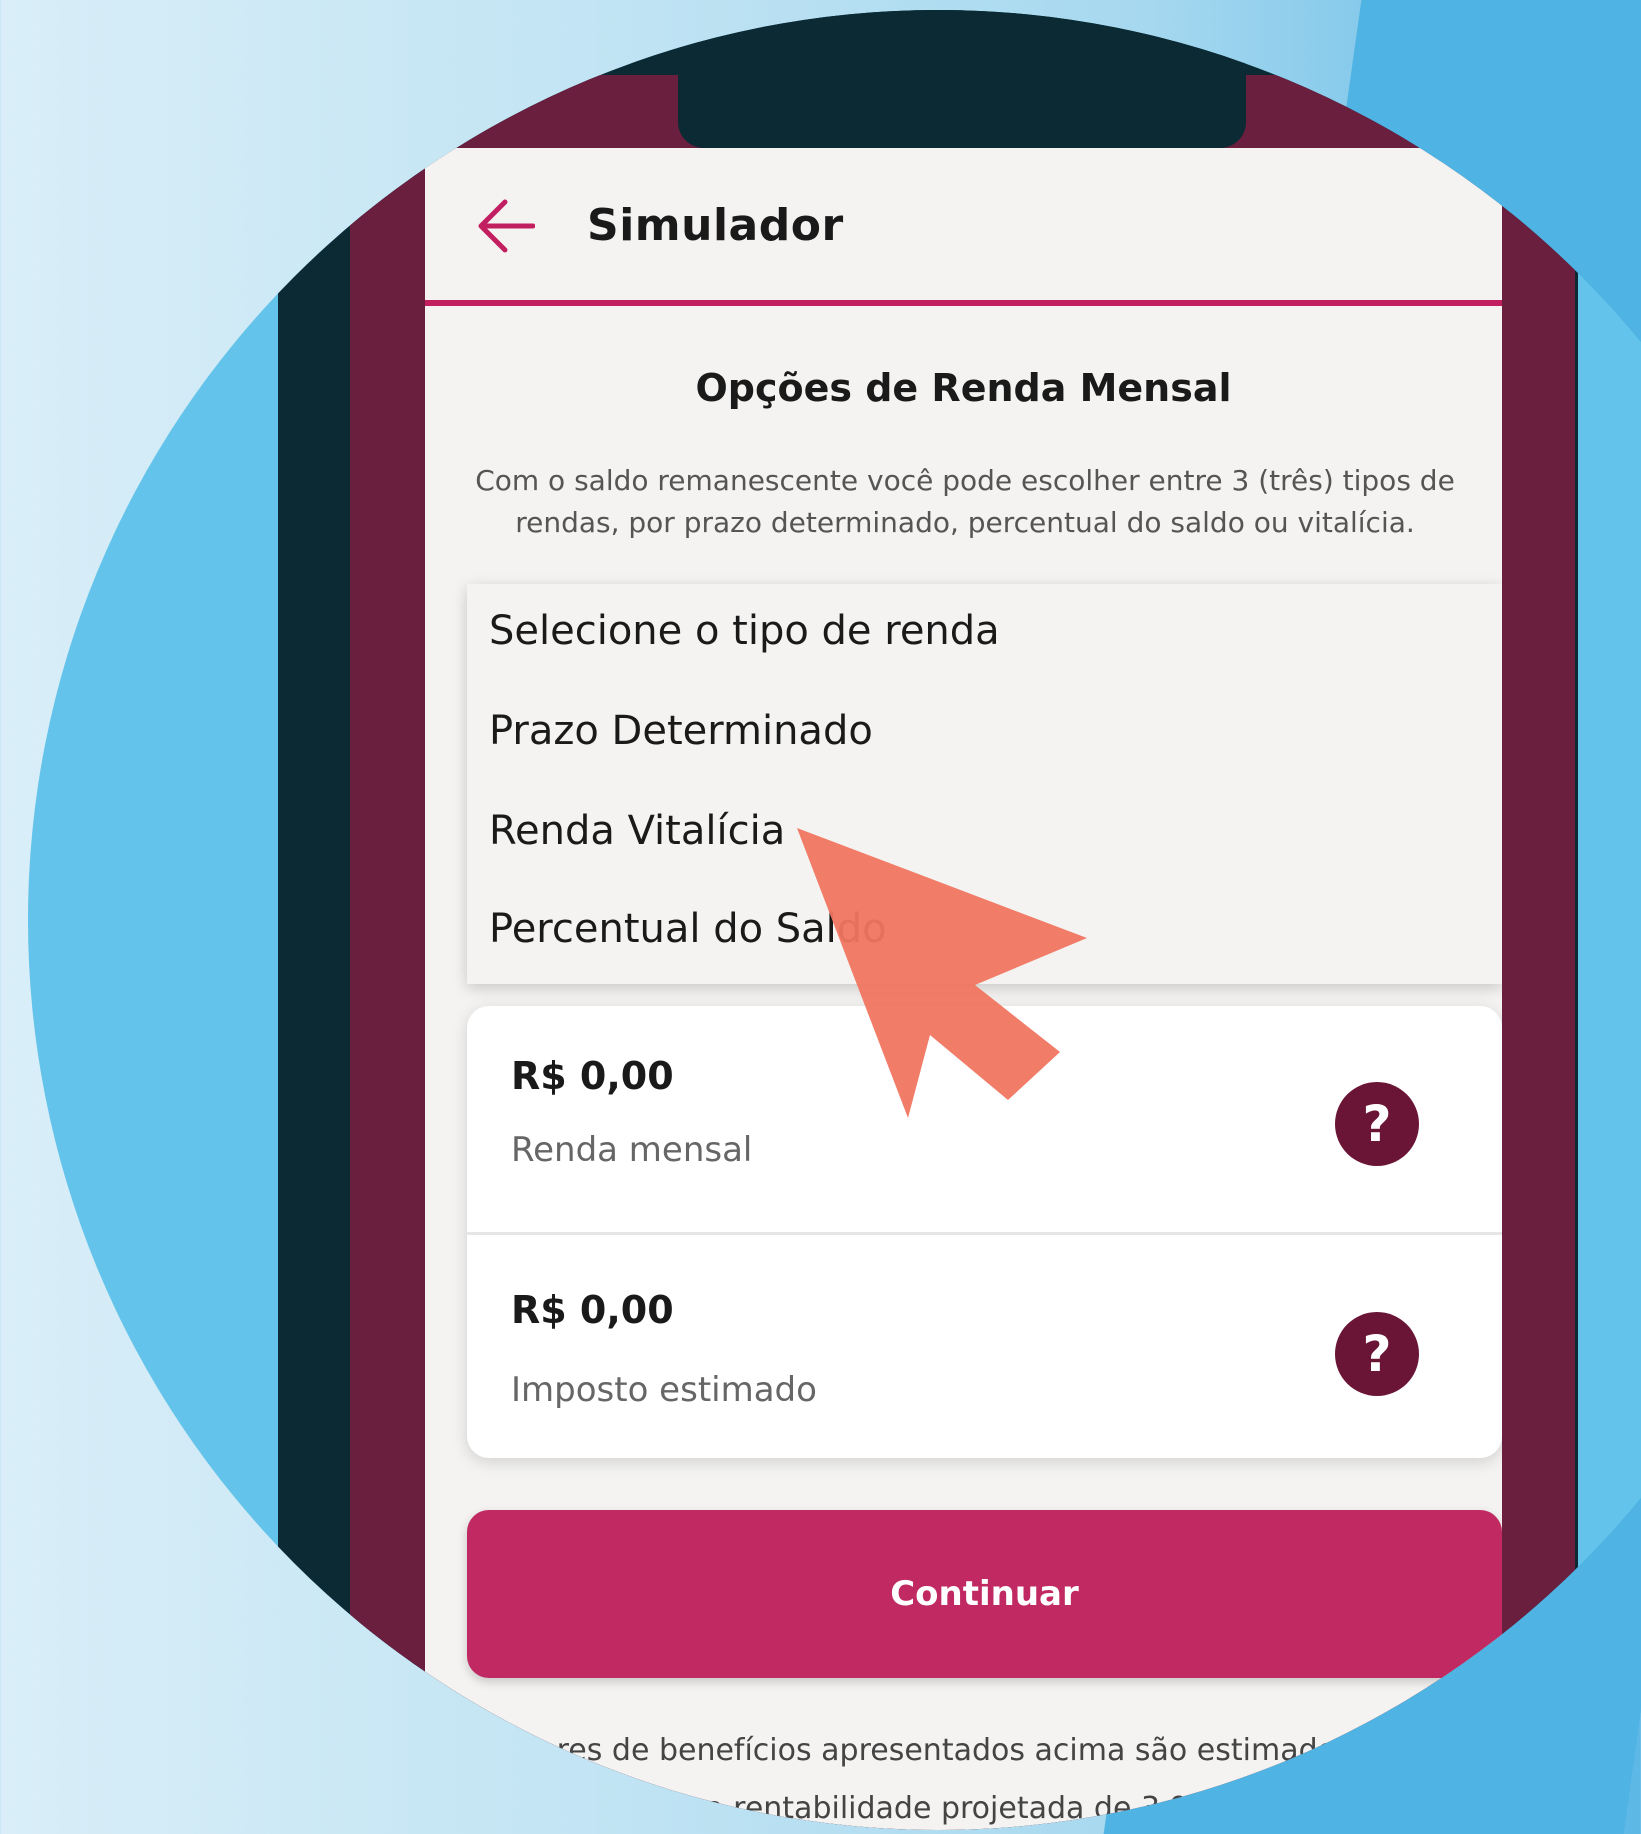 This screenshot has width=1641, height=1834. What do you see at coordinates (664, 1390) in the screenshot?
I see `estimated-tax-label: Imposto estimado` at bounding box center [664, 1390].